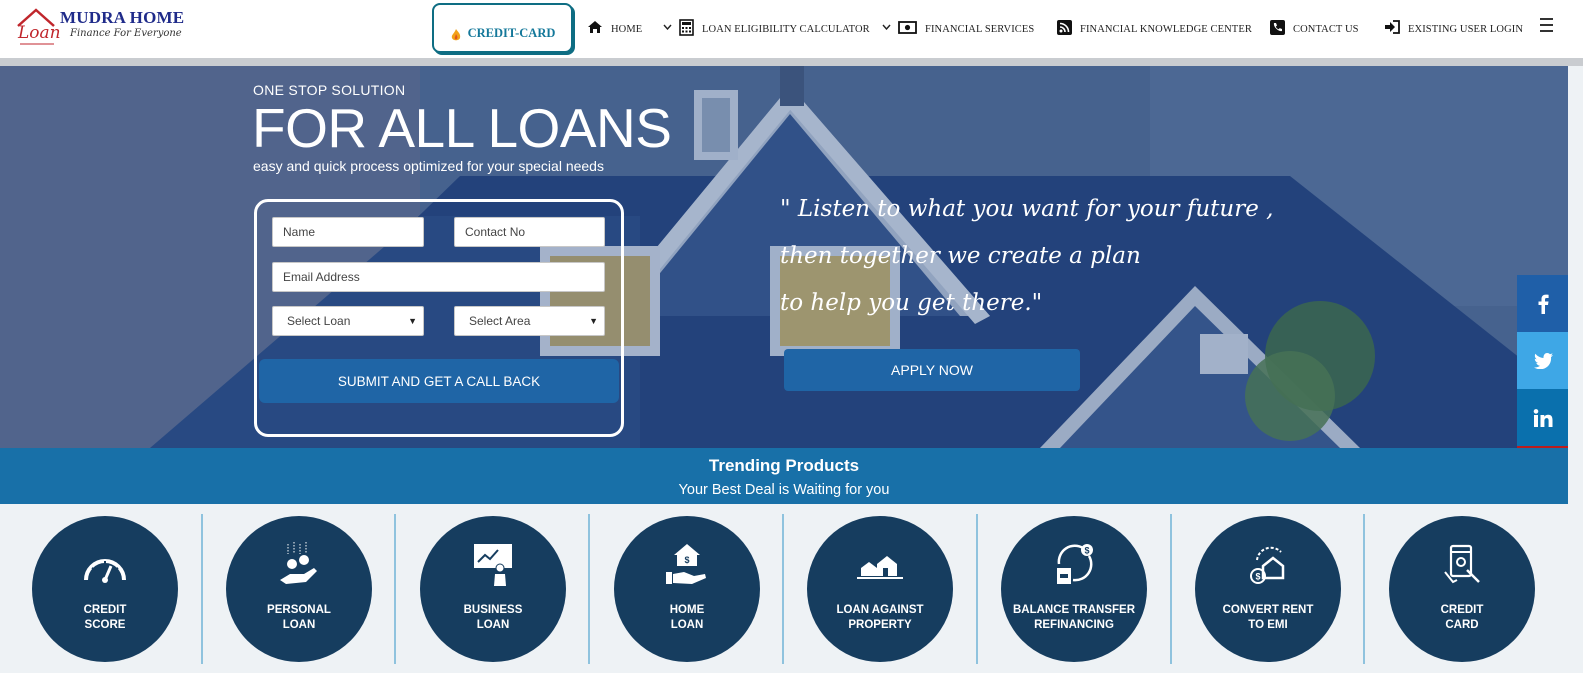  I want to click on facebook-link, so click(1542, 303).